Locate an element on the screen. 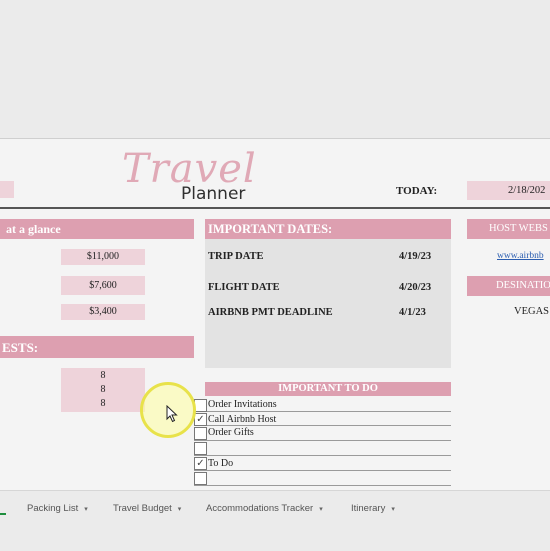  host-website-header: HOST WEBS is located at coordinates (508, 229).